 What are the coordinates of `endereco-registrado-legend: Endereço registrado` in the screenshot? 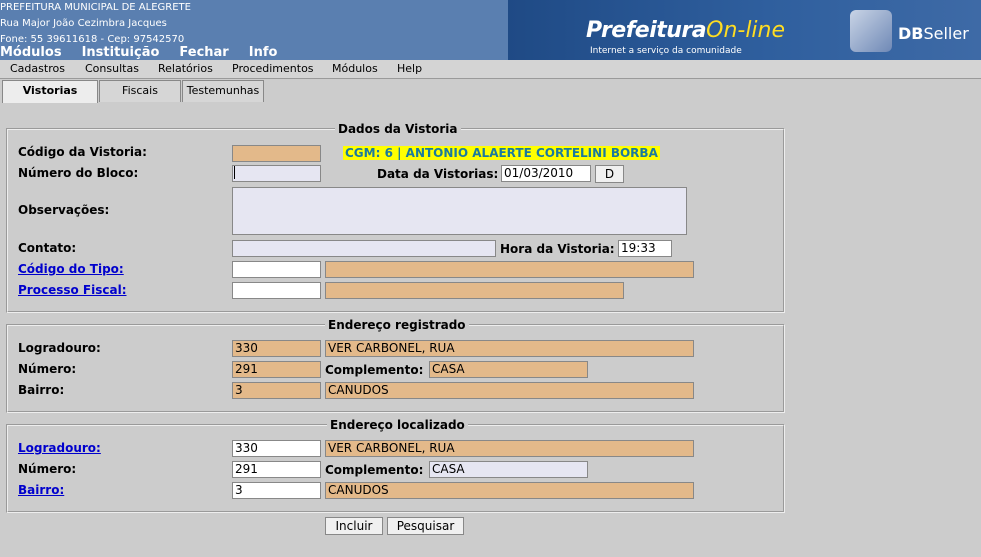 It's located at (397, 325).